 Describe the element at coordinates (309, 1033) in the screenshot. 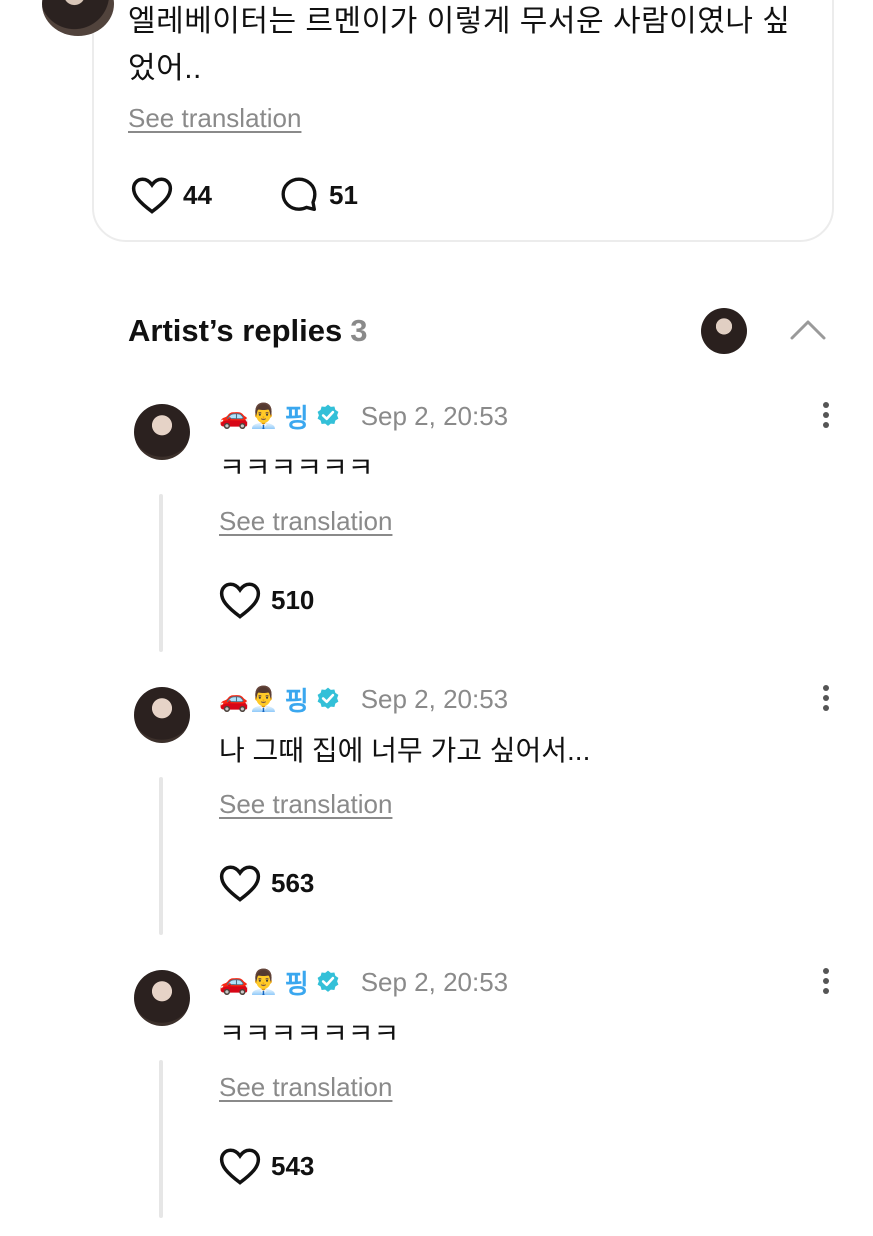

I see `reply-text: ㅋㅋㅋㅋㅋㅋㅋ` at that location.